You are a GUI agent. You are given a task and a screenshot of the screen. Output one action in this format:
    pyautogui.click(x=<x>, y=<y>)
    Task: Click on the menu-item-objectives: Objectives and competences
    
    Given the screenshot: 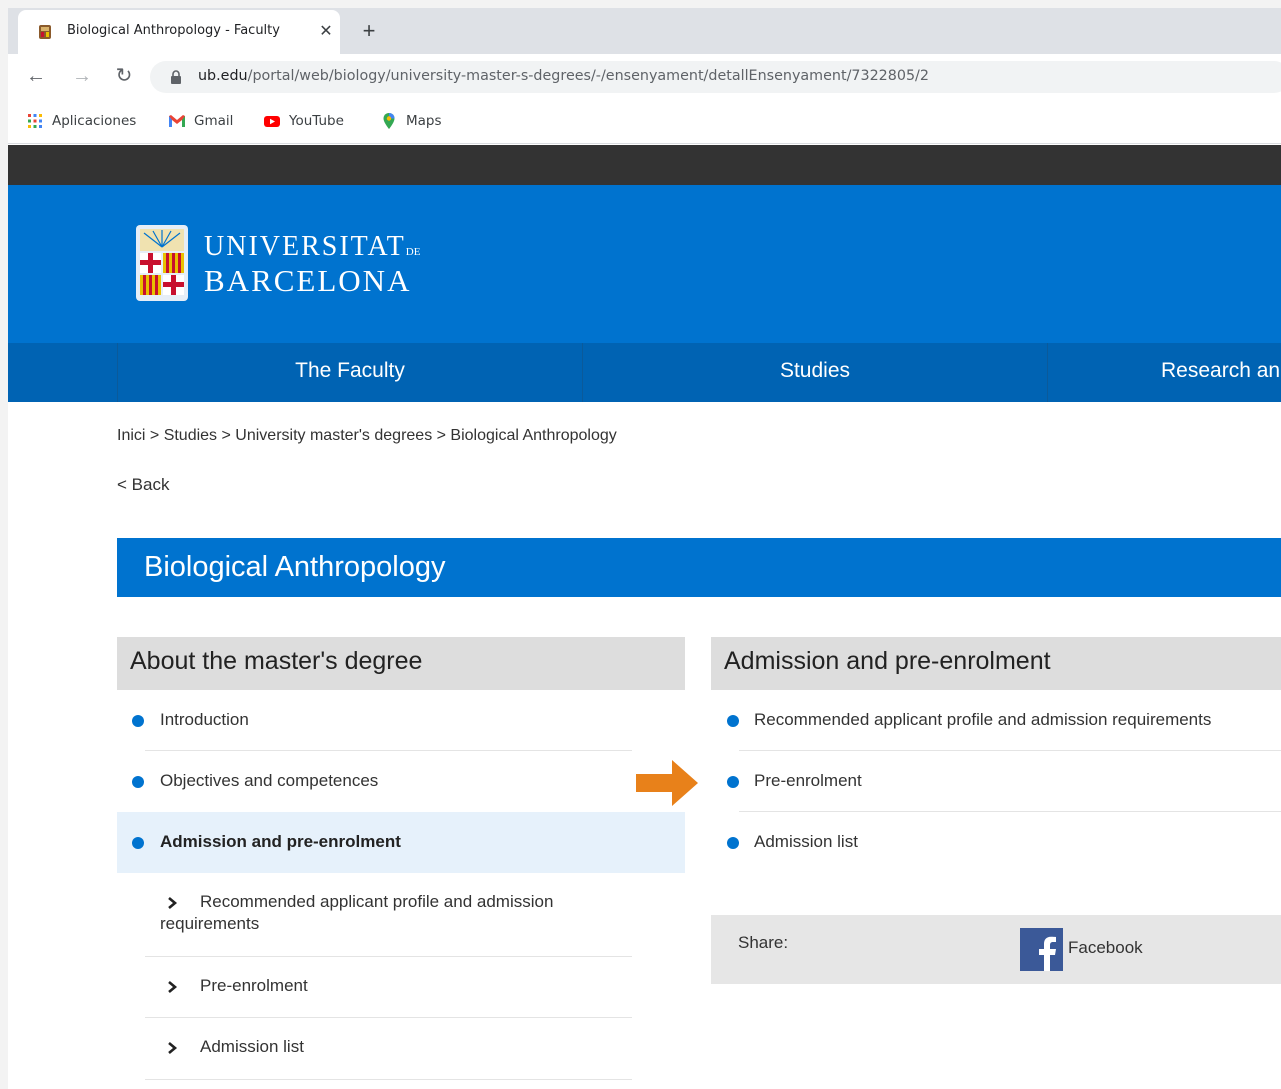 What is the action you would take?
    pyautogui.click(x=401, y=781)
    